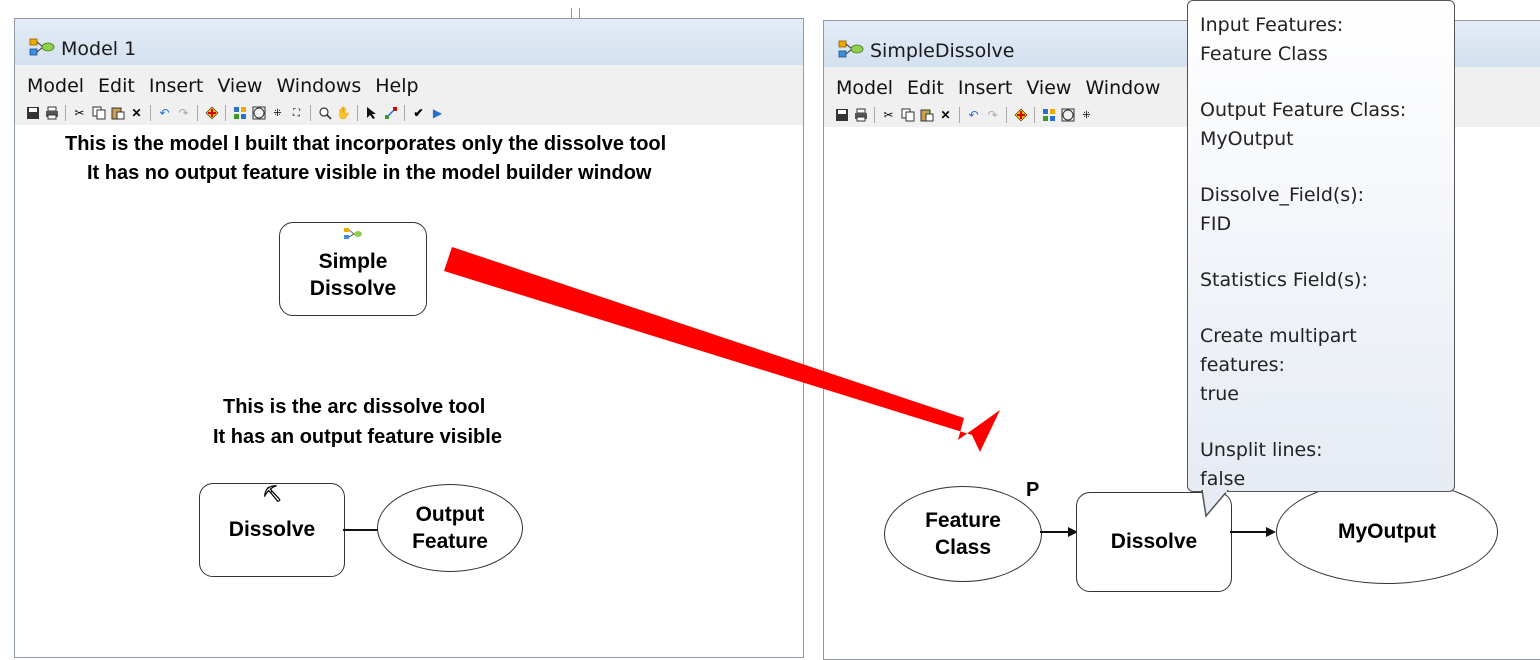 The width and height of the screenshot is (1540, 660). Describe the element at coordinates (964, 115) in the screenshot. I see `toolbar: ✂ ✕ ↶ ↷ ⁜` at that location.